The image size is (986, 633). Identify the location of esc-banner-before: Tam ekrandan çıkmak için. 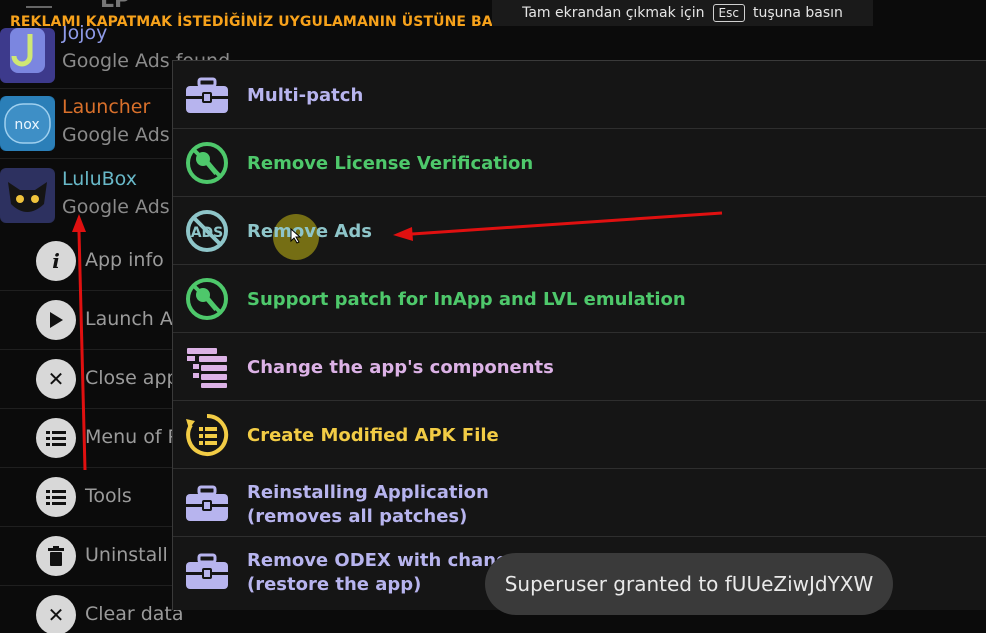
(613, 13).